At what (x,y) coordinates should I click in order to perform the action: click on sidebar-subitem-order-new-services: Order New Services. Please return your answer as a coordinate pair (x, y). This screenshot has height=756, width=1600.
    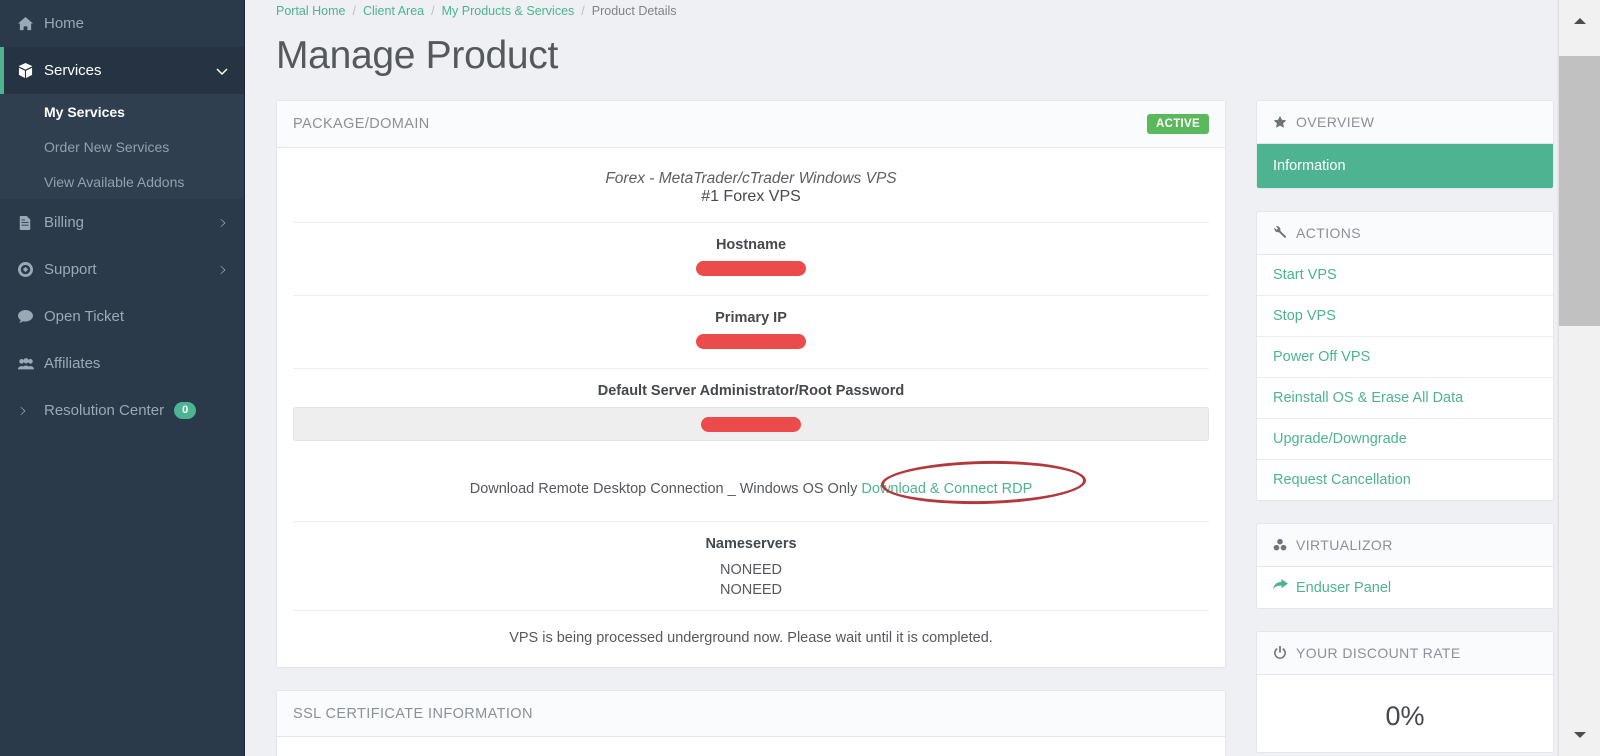
    Looking at the image, I should click on (122, 146).